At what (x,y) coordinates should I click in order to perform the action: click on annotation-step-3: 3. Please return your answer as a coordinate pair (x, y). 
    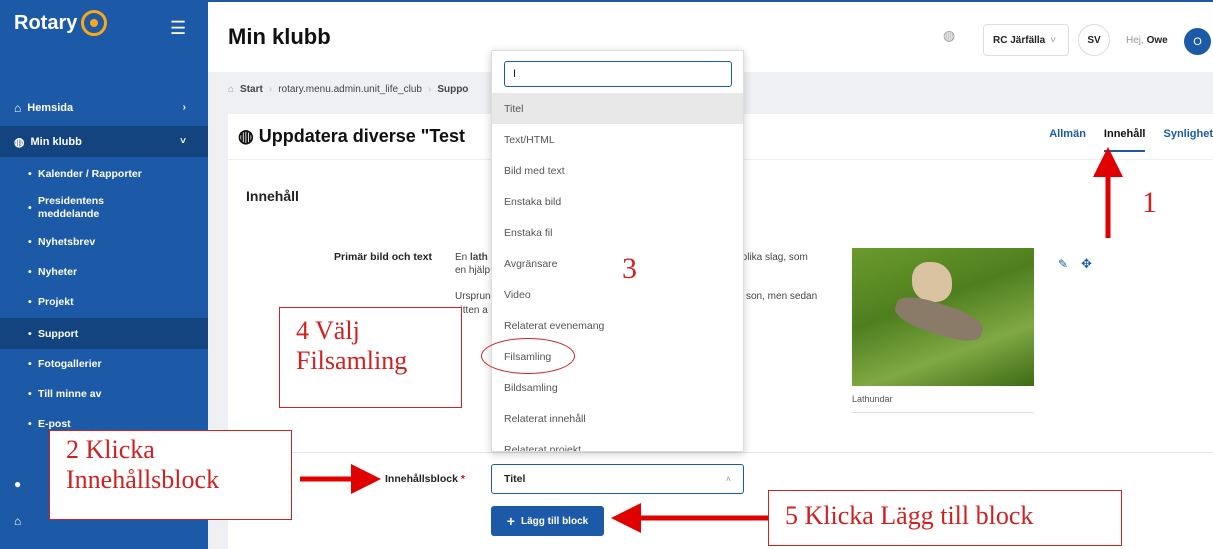
    Looking at the image, I should click on (629, 268).